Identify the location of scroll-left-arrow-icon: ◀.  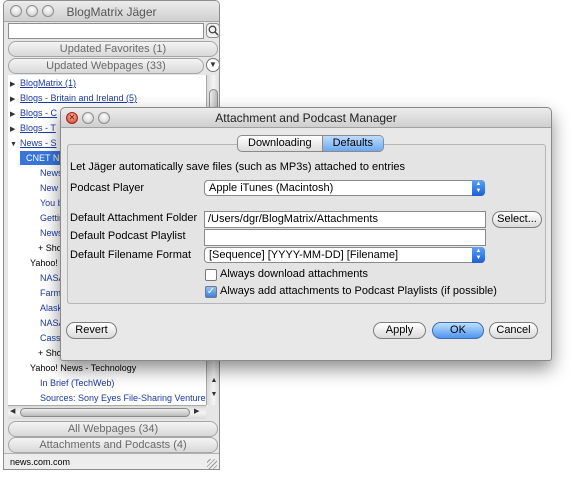
(12, 411).